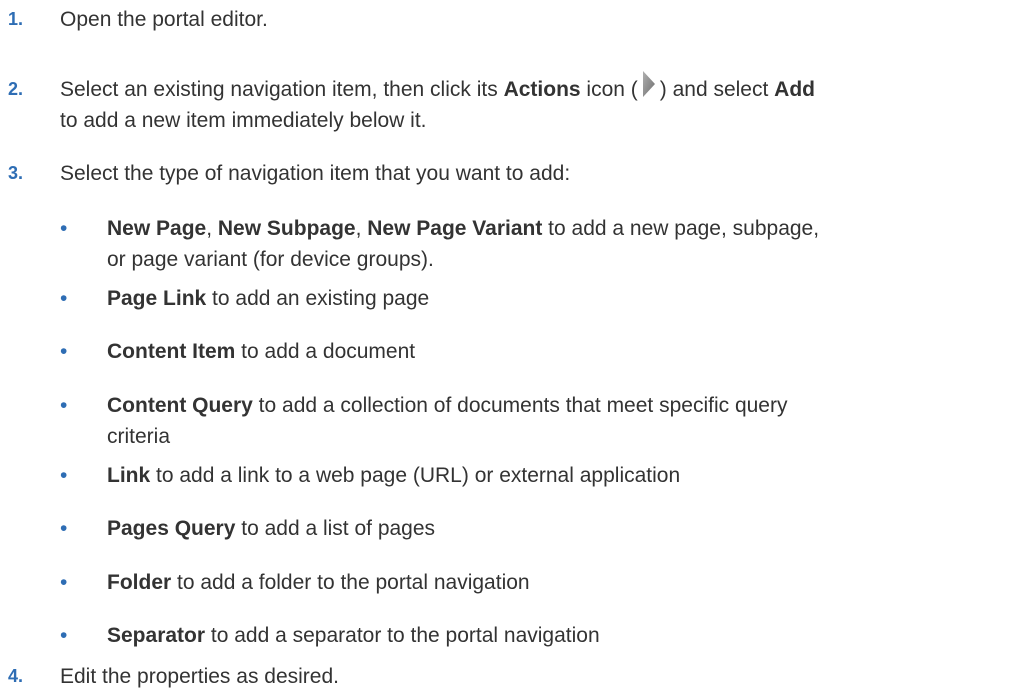 The image size is (1018, 692). Describe the element at coordinates (794, 89) in the screenshot. I see `add-label: Add` at that location.